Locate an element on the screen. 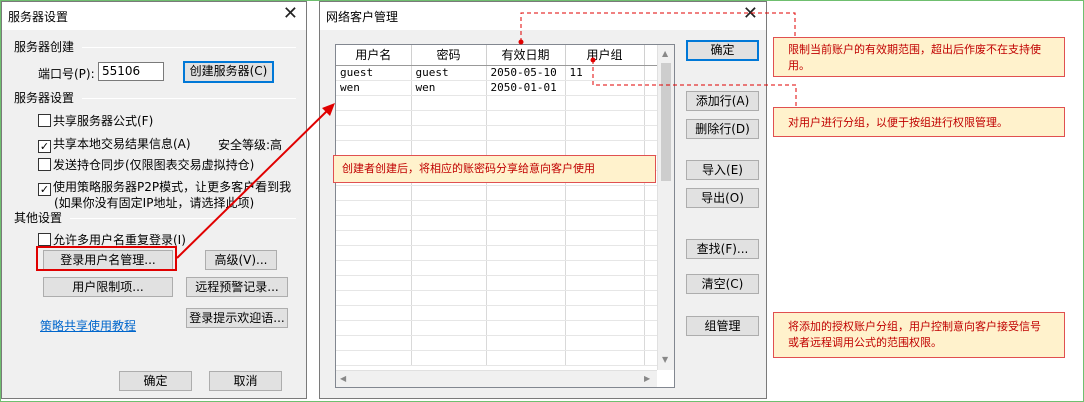 The height and width of the screenshot is (402, 1084). tutorial-link: 策略共享使用教程 is located at coordinates (88, 325).